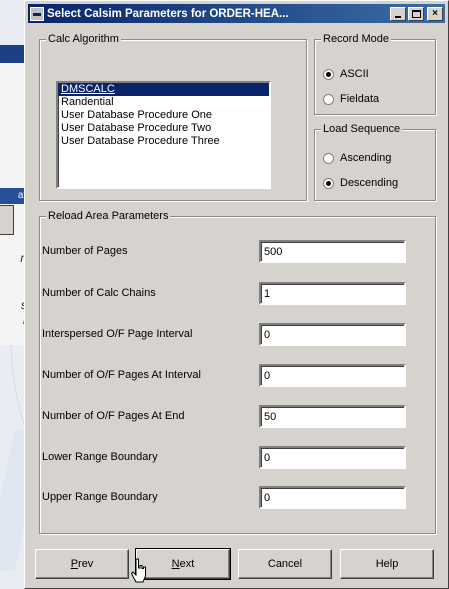 This screenshot has width=449, height=589. What do you see at coordinates (100, 497) in the screenshot?
I see `upper-range-boundary-label: Upper Range Boundary` at bounding box center [100, 497].